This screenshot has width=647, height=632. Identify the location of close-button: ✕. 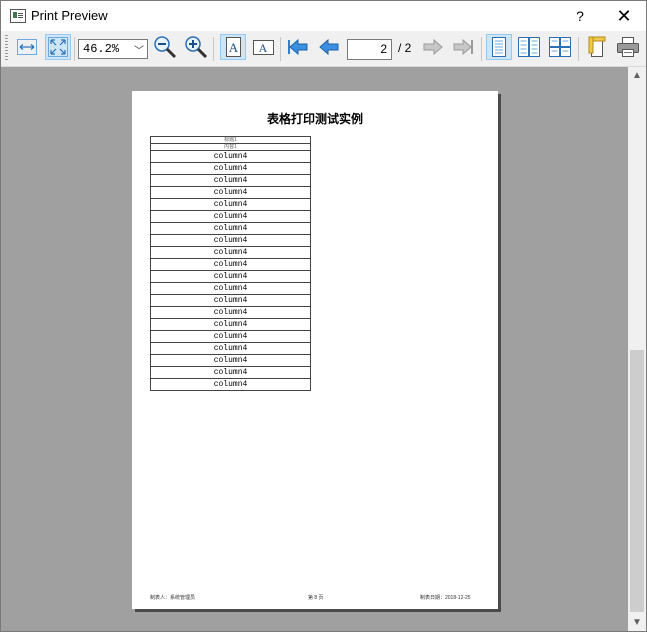
(624, 16).